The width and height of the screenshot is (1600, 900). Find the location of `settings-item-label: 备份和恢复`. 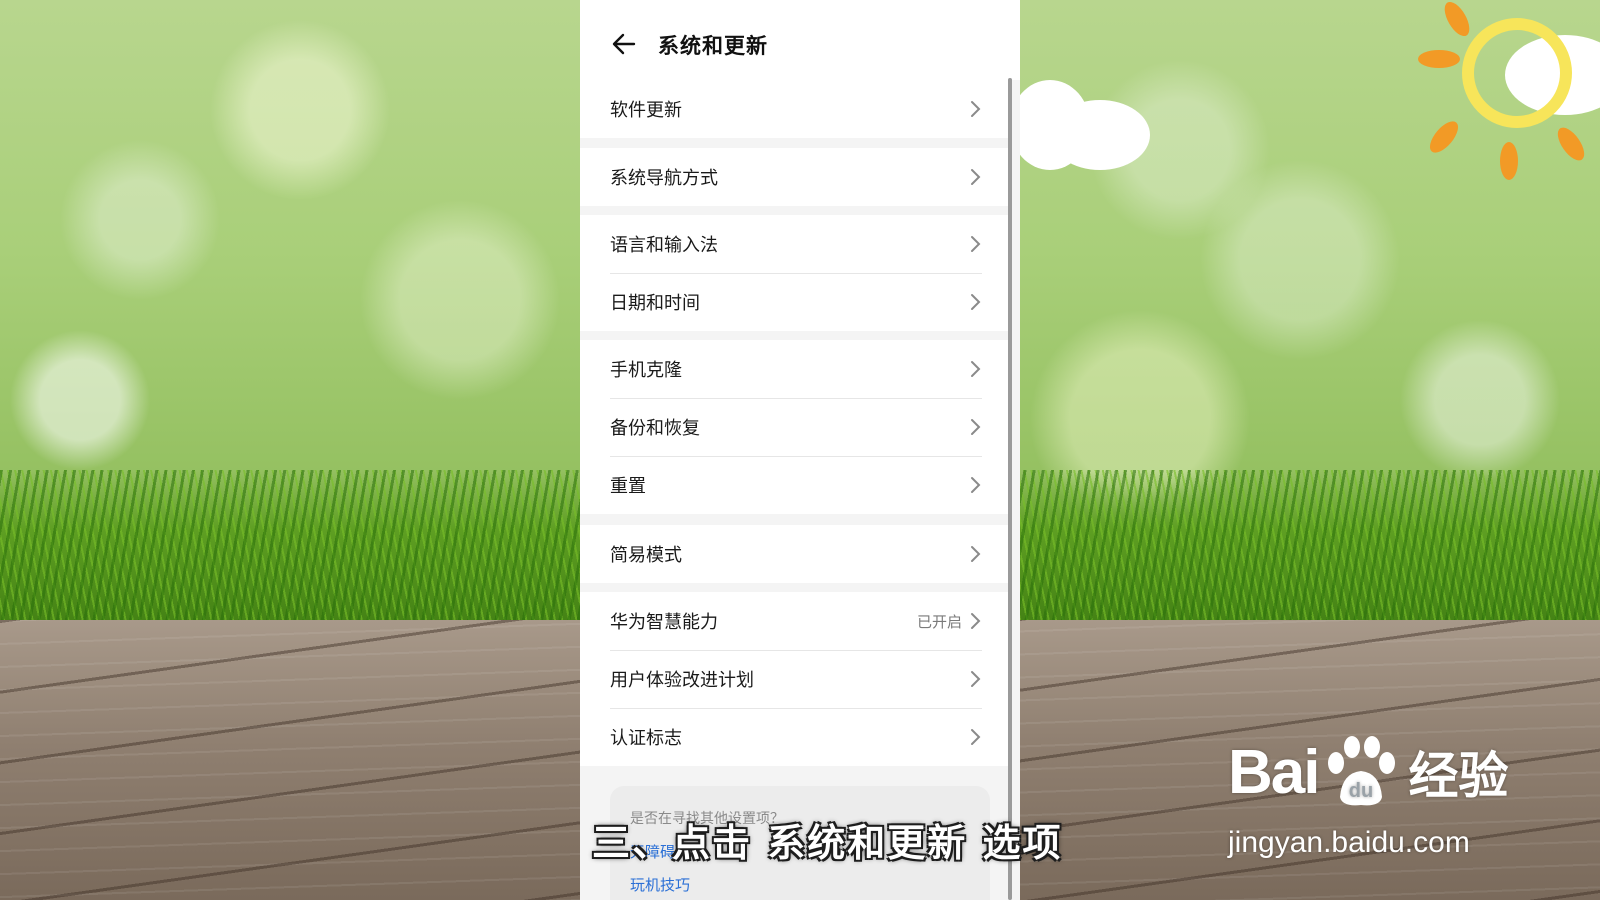

settings-item-label: 备份和恢复 is located at coordinates (655, 428).